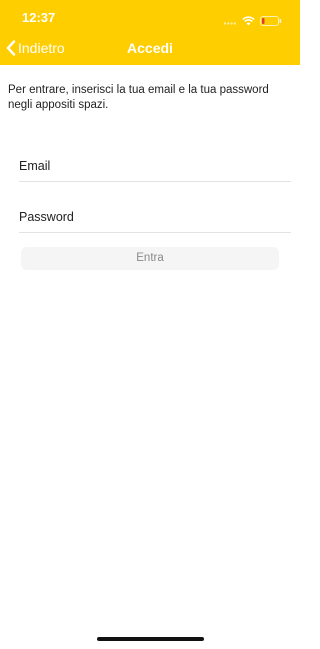 The image size is (320, 649). What do you see at coordinates (271, 22) in the screenshot?
I see `battery-low-icon` at bounding box center [271, 22].